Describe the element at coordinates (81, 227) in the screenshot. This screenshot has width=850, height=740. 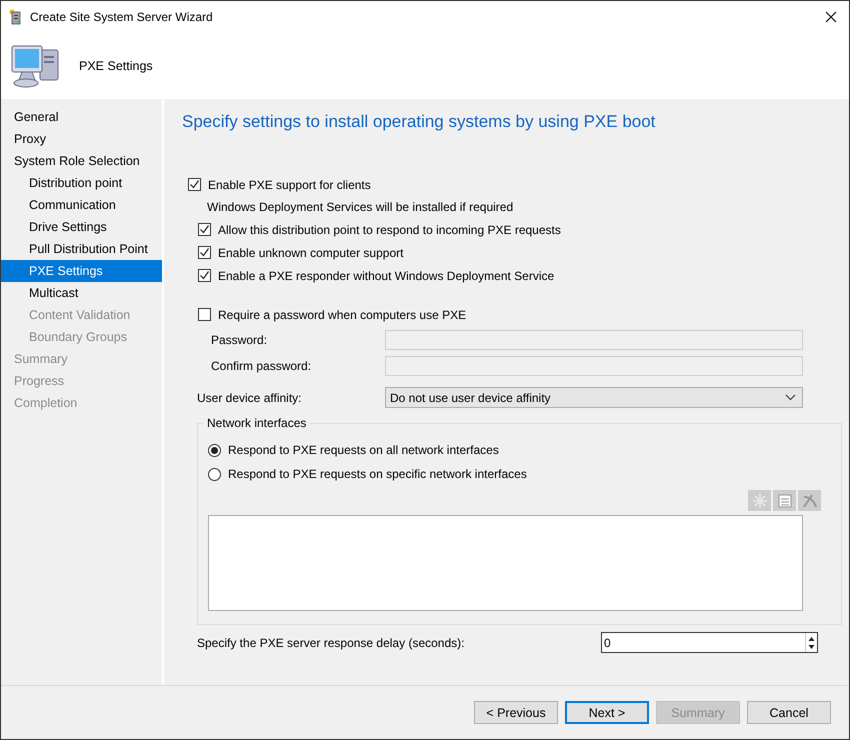
I see `nav-item: Drive Settings` at that location.